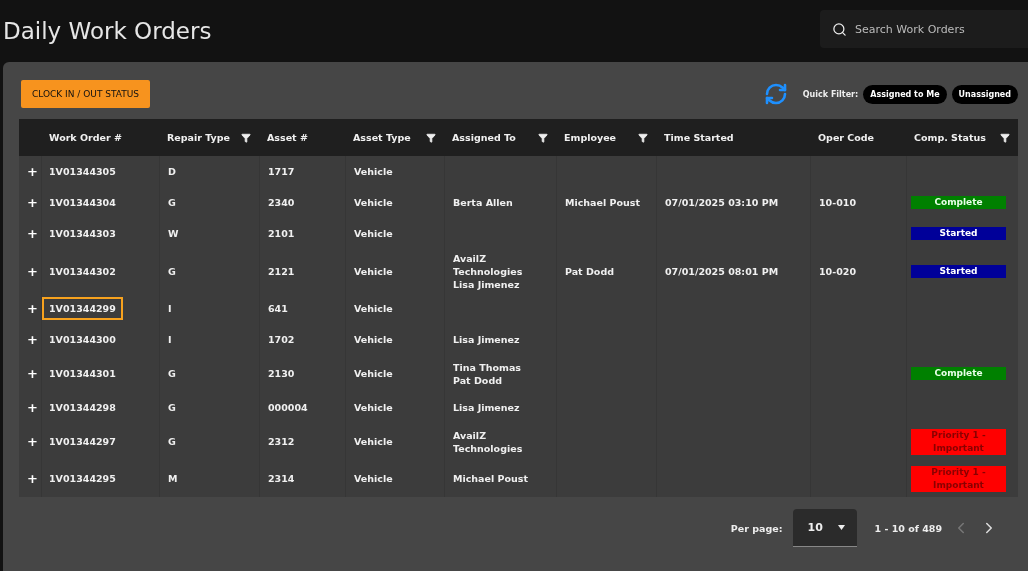  Describe the element at coordinates (589, 271) in the screenshot. I see `table-cell: Pat Dodd` at that location.